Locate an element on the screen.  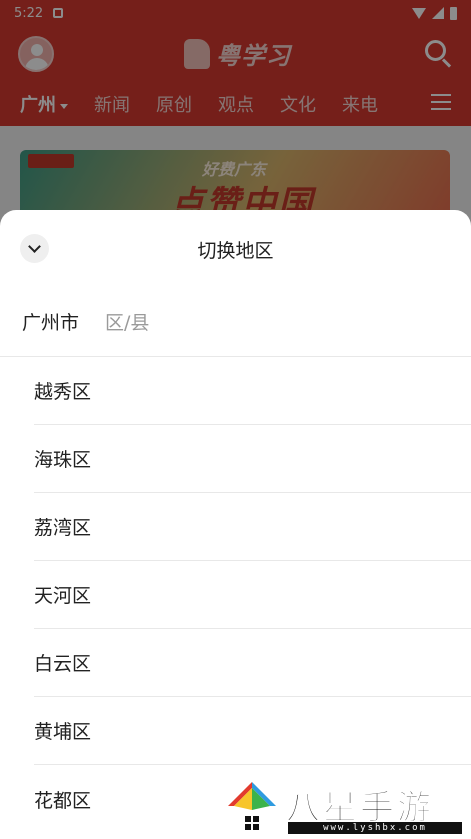
sheet-header: 切换地区 is located at coordinates (235, 248).